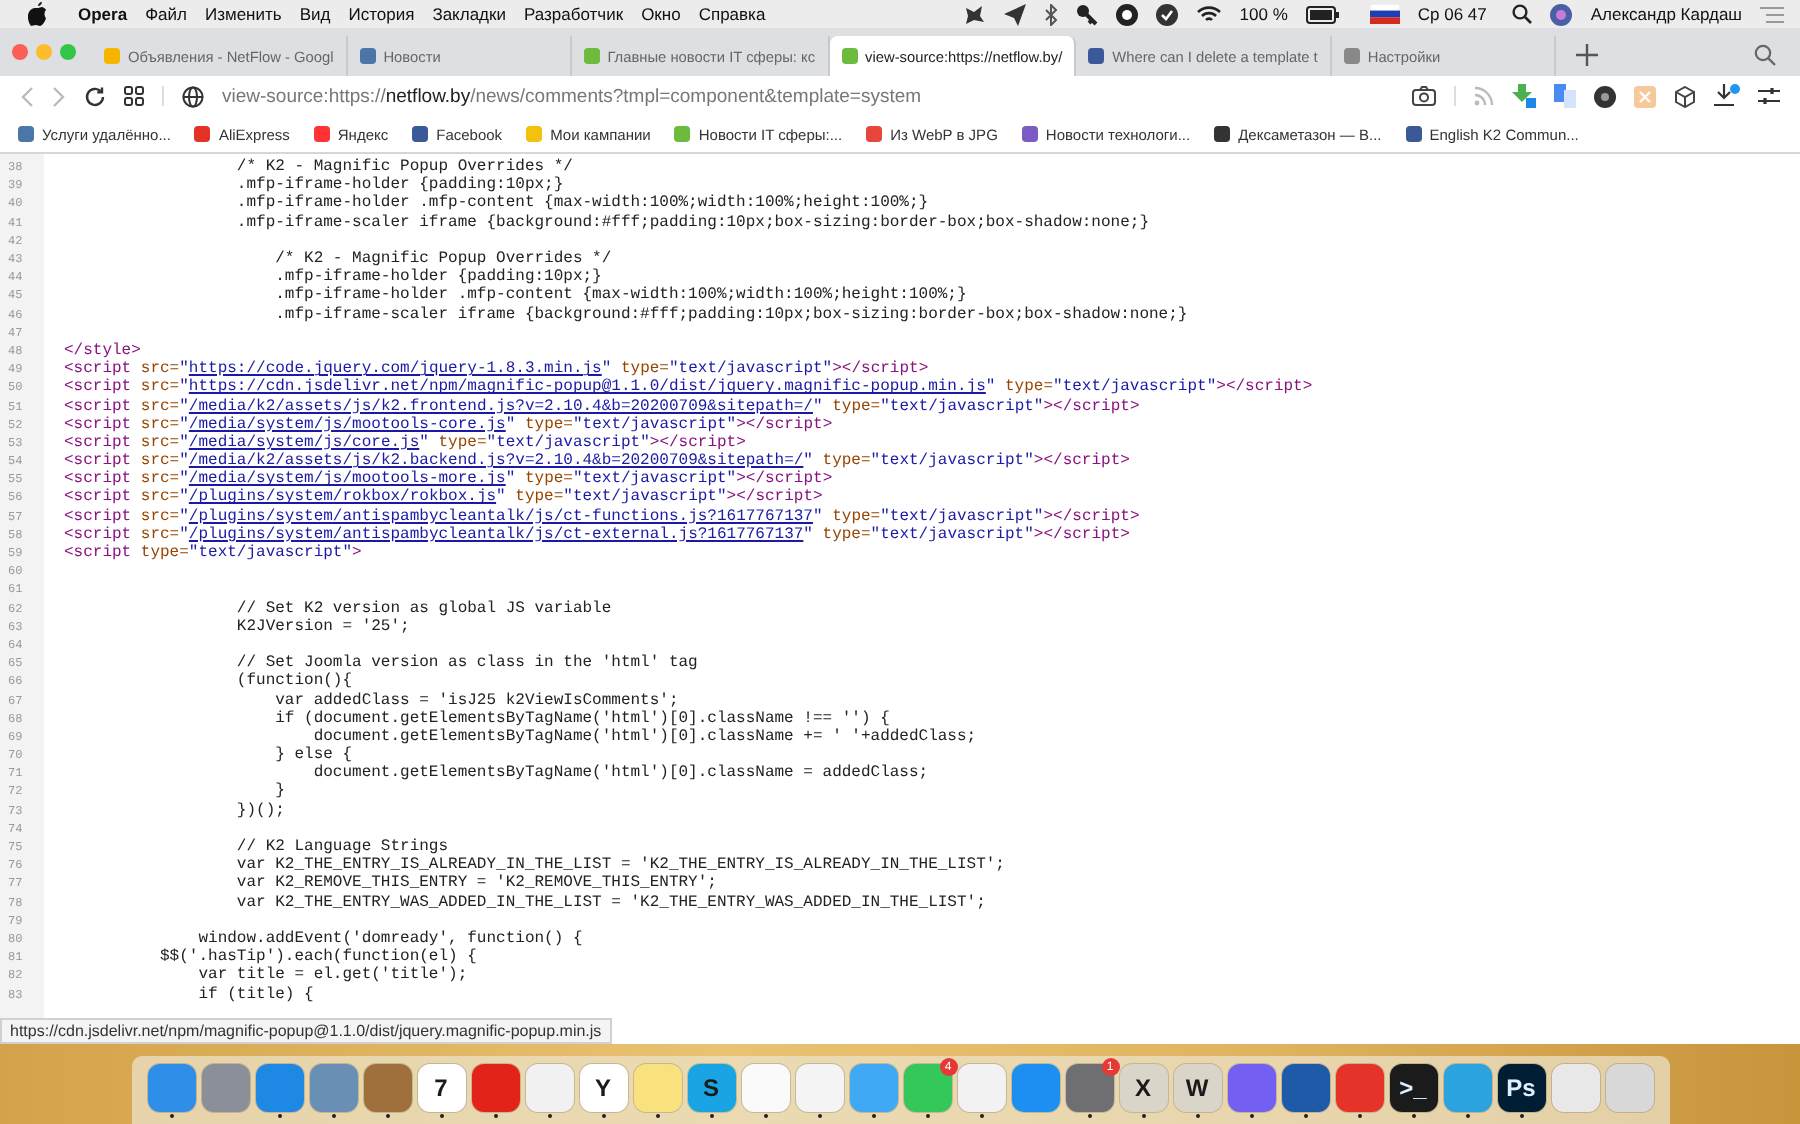  I want to click on code-line: document.getElementsByTagName('html')[0].className = addedClass;, so click(620, 773).